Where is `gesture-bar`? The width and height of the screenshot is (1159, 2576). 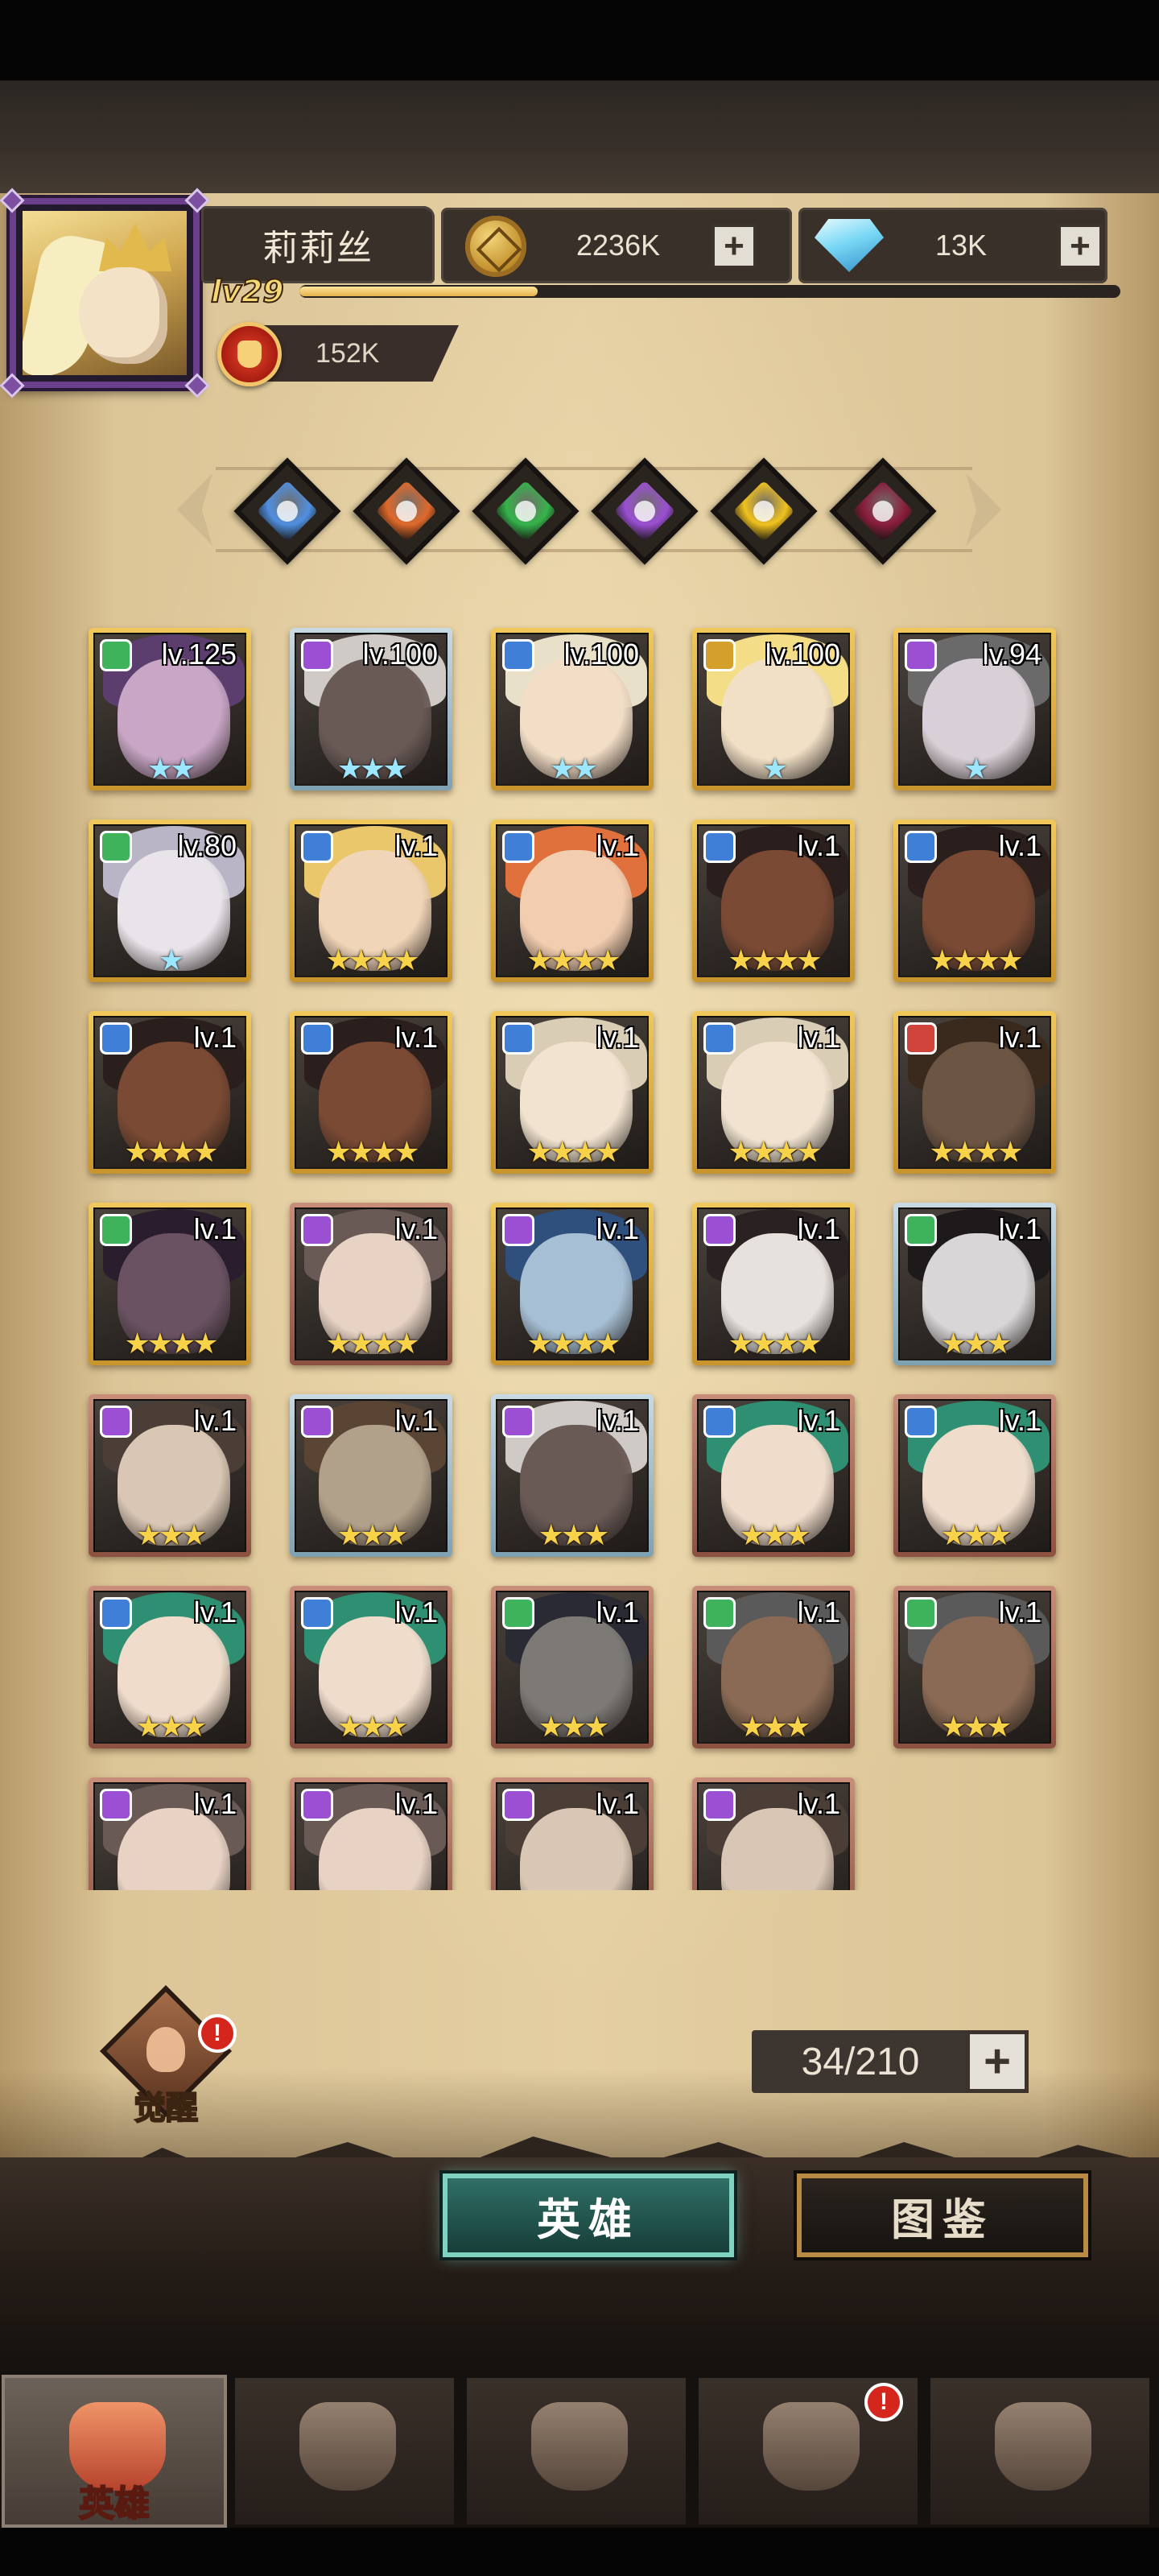
gesture-bar is located at coordinates (579, 2552).